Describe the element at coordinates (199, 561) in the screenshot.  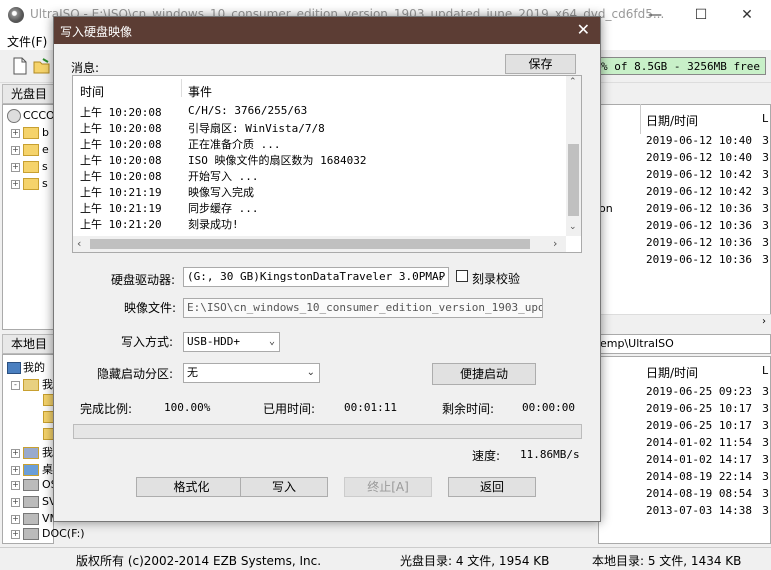
I see `status-copyright: 版权所有 (c)2002-2014 EZB Systems, Inc.` at that location.